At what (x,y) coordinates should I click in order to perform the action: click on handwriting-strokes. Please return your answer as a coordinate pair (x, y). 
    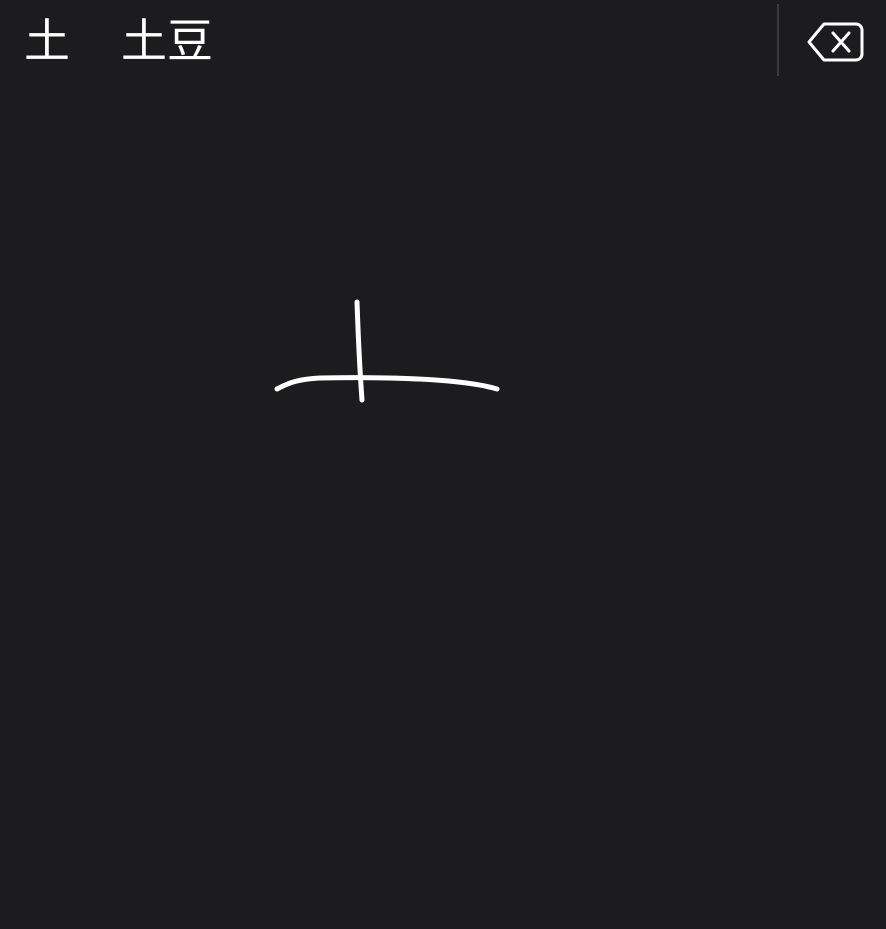
    Looking at the image, I should click on (387, 351).